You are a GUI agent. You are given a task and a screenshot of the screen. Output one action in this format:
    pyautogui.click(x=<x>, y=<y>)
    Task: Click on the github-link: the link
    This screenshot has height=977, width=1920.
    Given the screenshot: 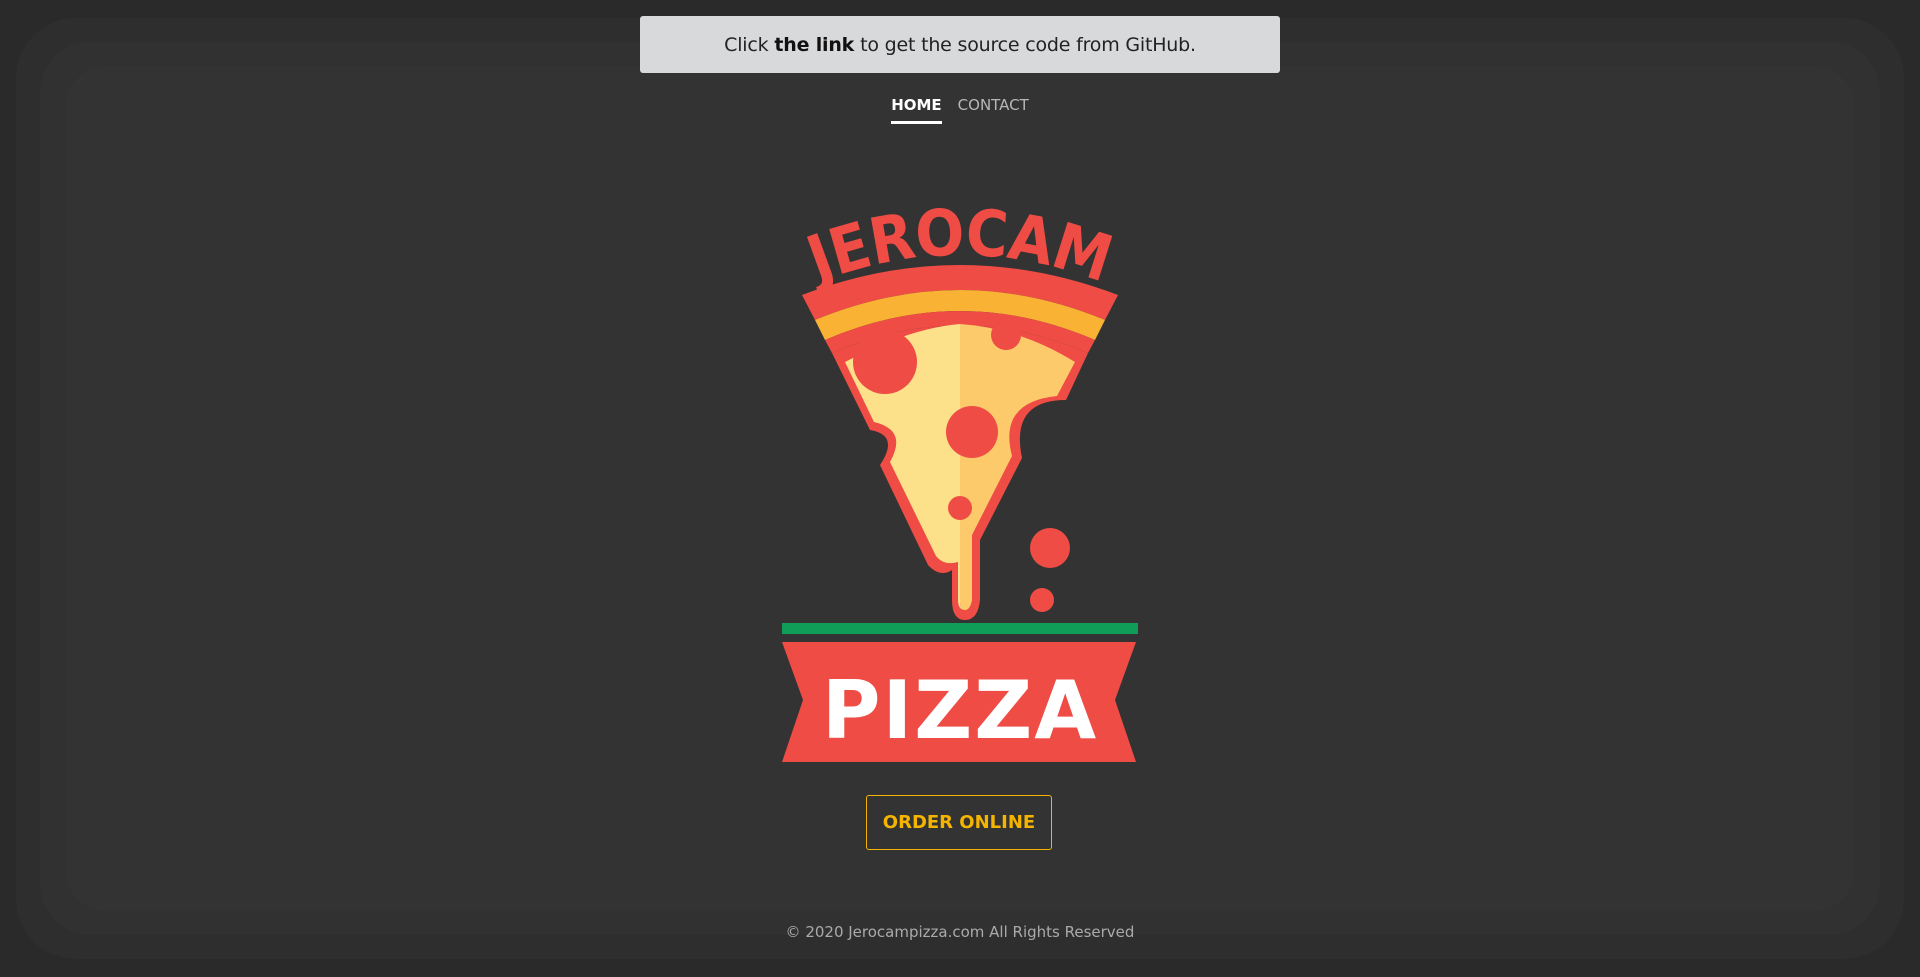 What is the action you would take?
    pyautogui.click(x=814, y=45)
    